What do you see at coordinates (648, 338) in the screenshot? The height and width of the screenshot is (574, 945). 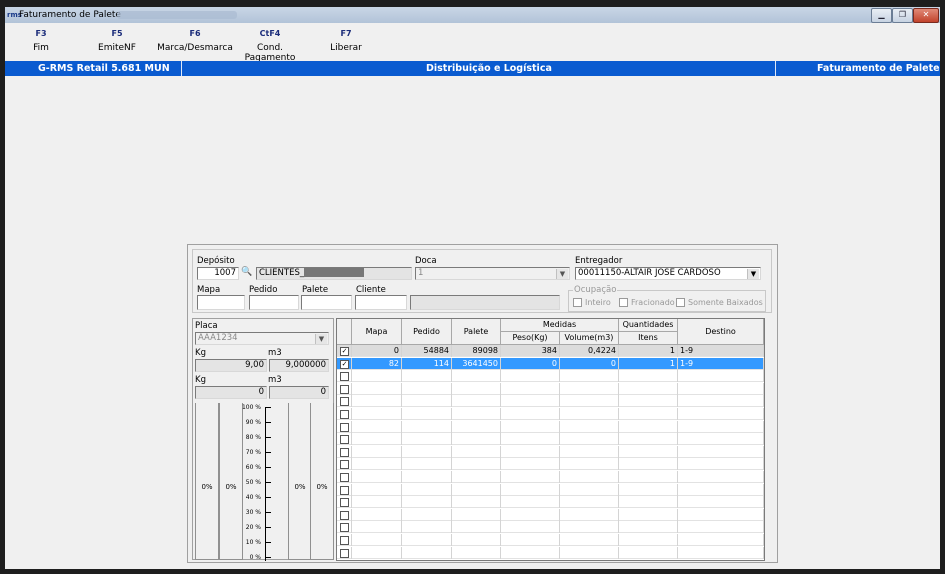 I see `itens-column-header: Itens` at bounding box center [648, 338].